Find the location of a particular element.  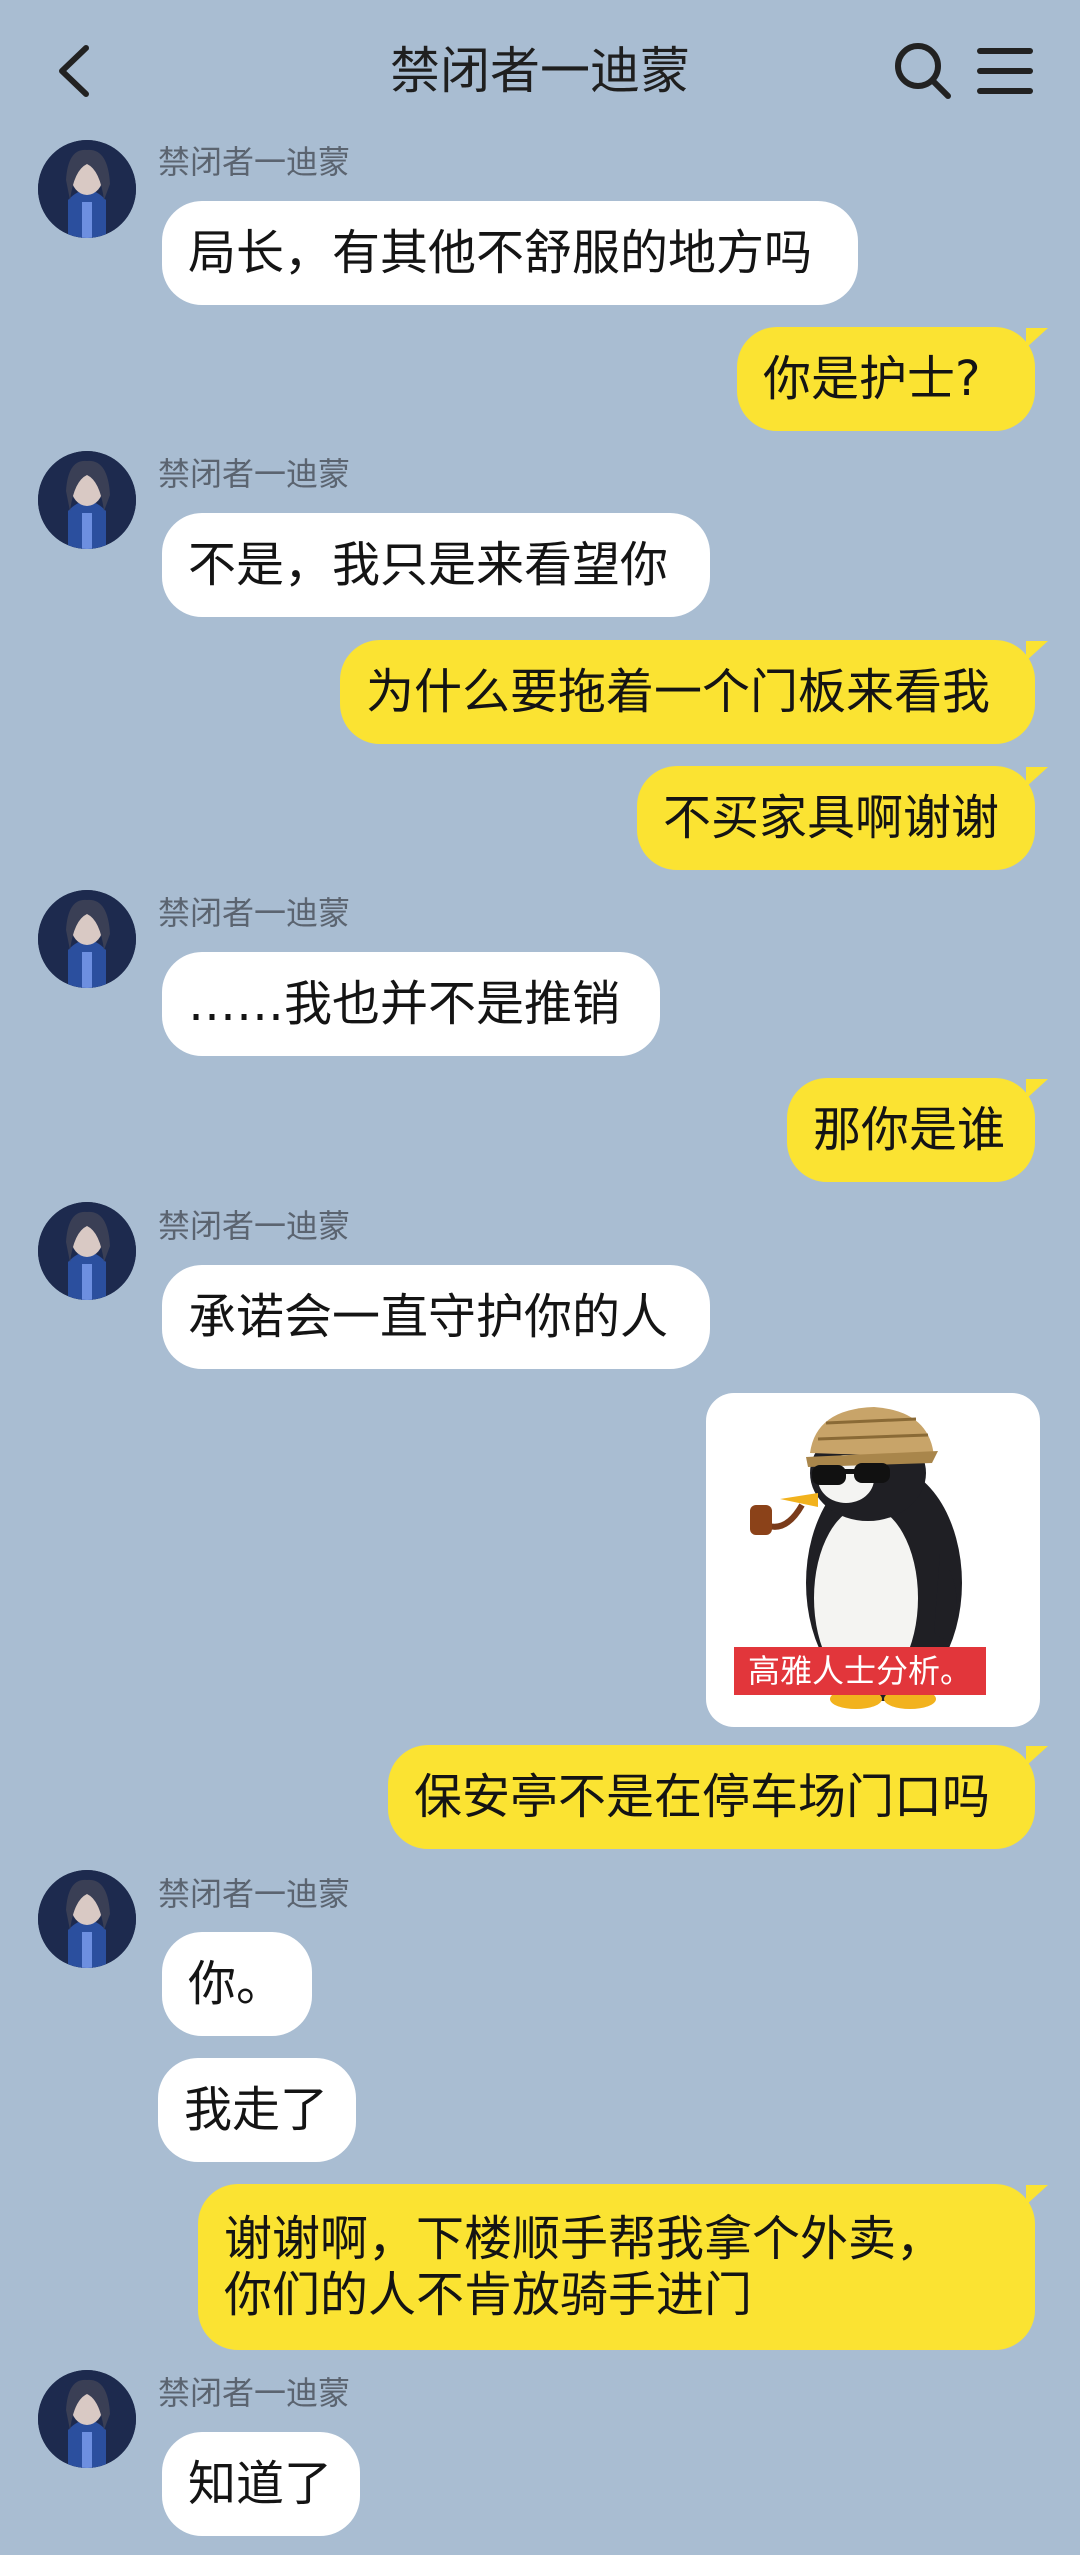

message-text: 保安亭不是在停车场门口吗 is located at coordinates (702, 1797).